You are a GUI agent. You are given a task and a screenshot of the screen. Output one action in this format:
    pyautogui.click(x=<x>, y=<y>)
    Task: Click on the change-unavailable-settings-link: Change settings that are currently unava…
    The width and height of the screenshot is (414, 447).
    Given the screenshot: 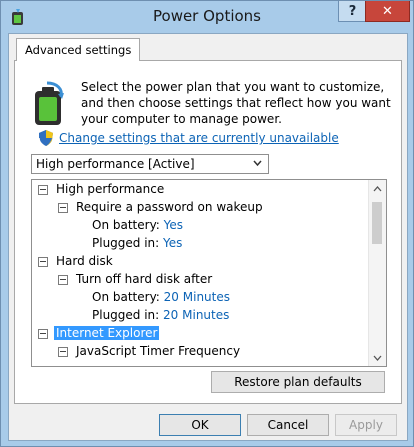 What is the action you would take?
    pyautogui.click(x=199, y=138)
    